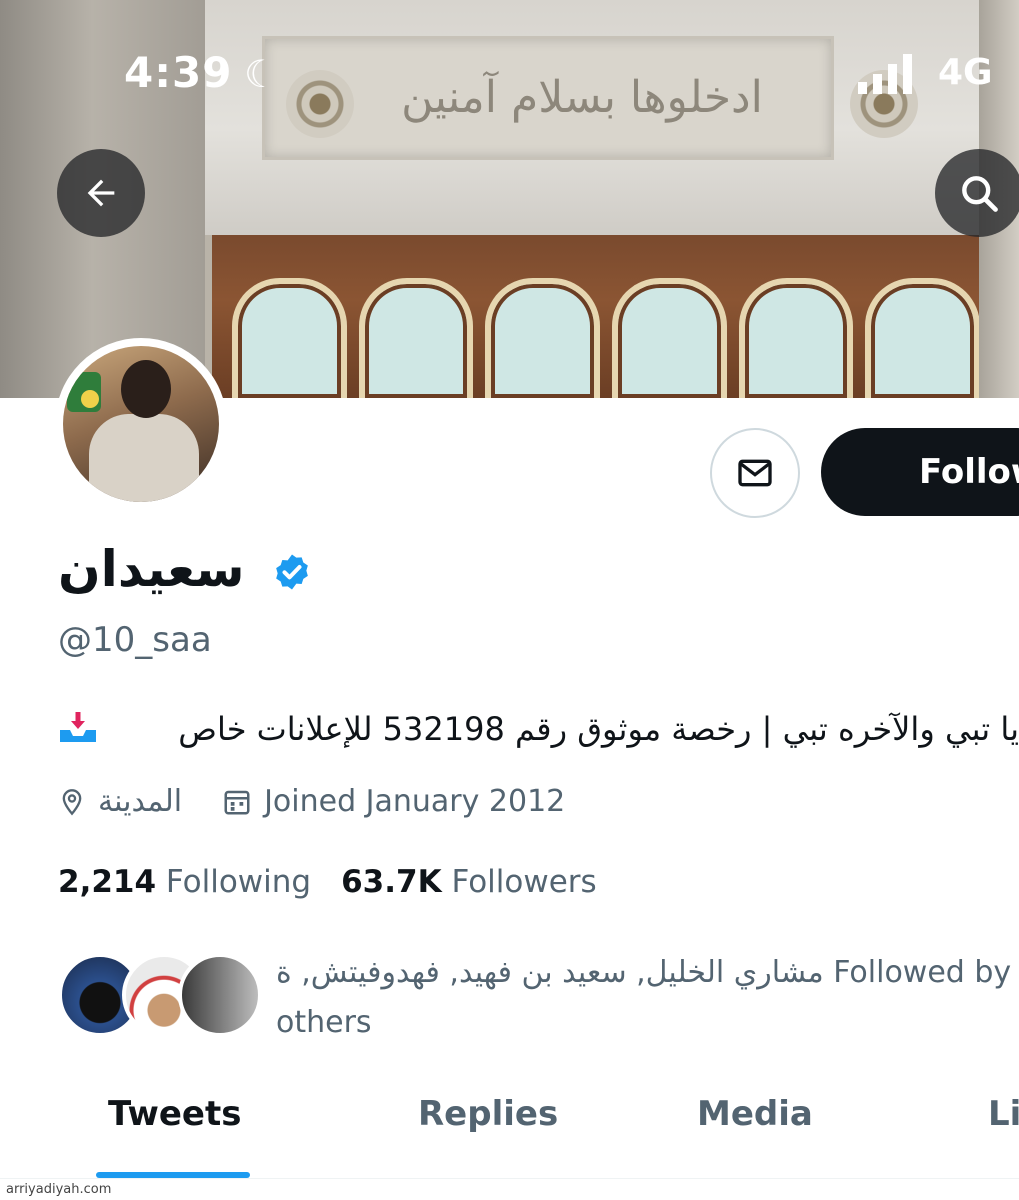  I want to click on profile-tabs: Tweets Replies Media Li, so click(509, 1130).